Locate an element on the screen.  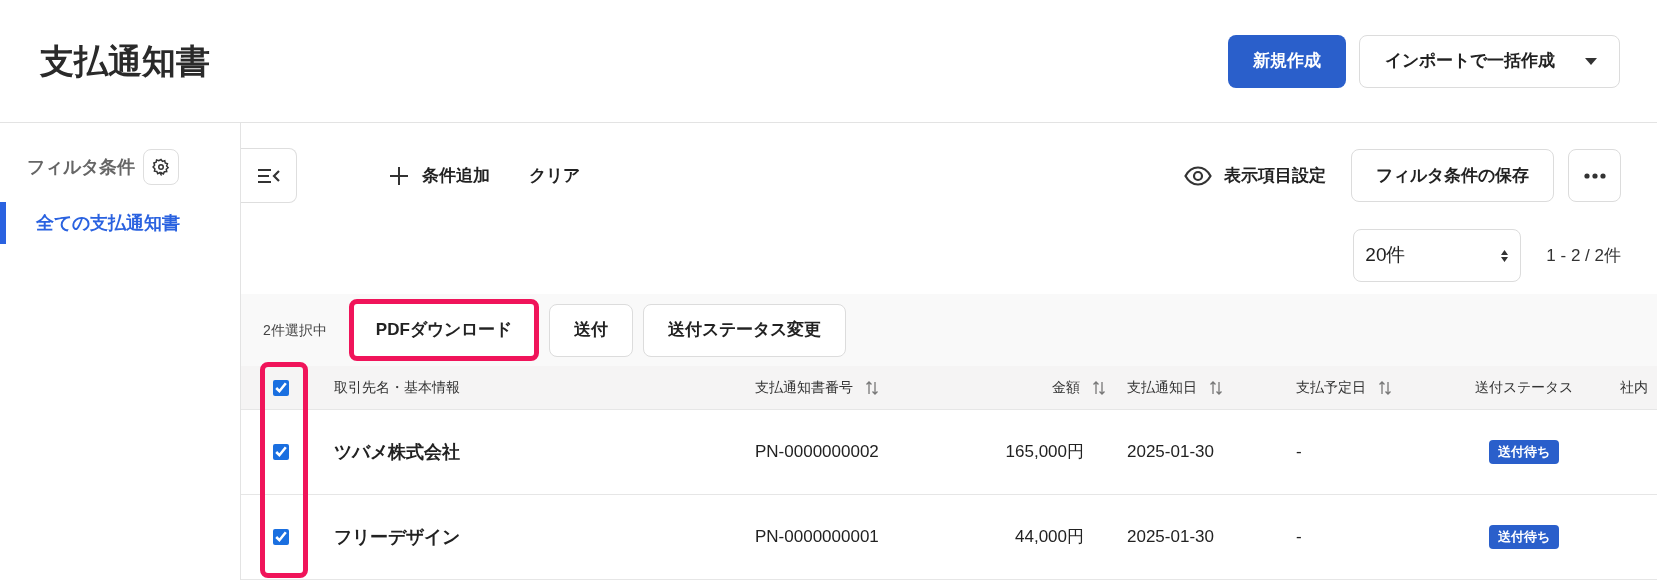
bulk-action-button: 送付ステータス変更 is located at coordinates (744, 330).